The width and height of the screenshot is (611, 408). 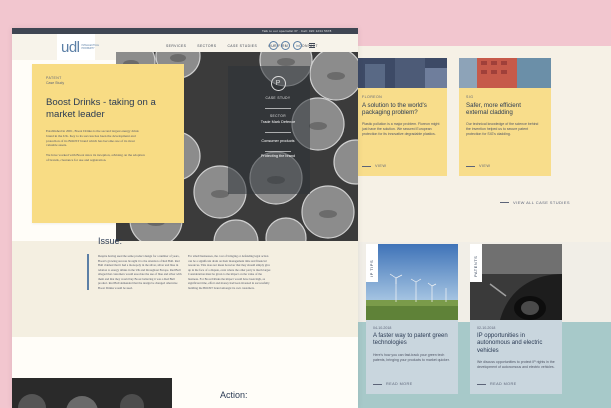 What do you see at coordinates (278, 98) in the screenshot?
I see `caption-label: CASE STUDY` at bounding box center [278, 98].